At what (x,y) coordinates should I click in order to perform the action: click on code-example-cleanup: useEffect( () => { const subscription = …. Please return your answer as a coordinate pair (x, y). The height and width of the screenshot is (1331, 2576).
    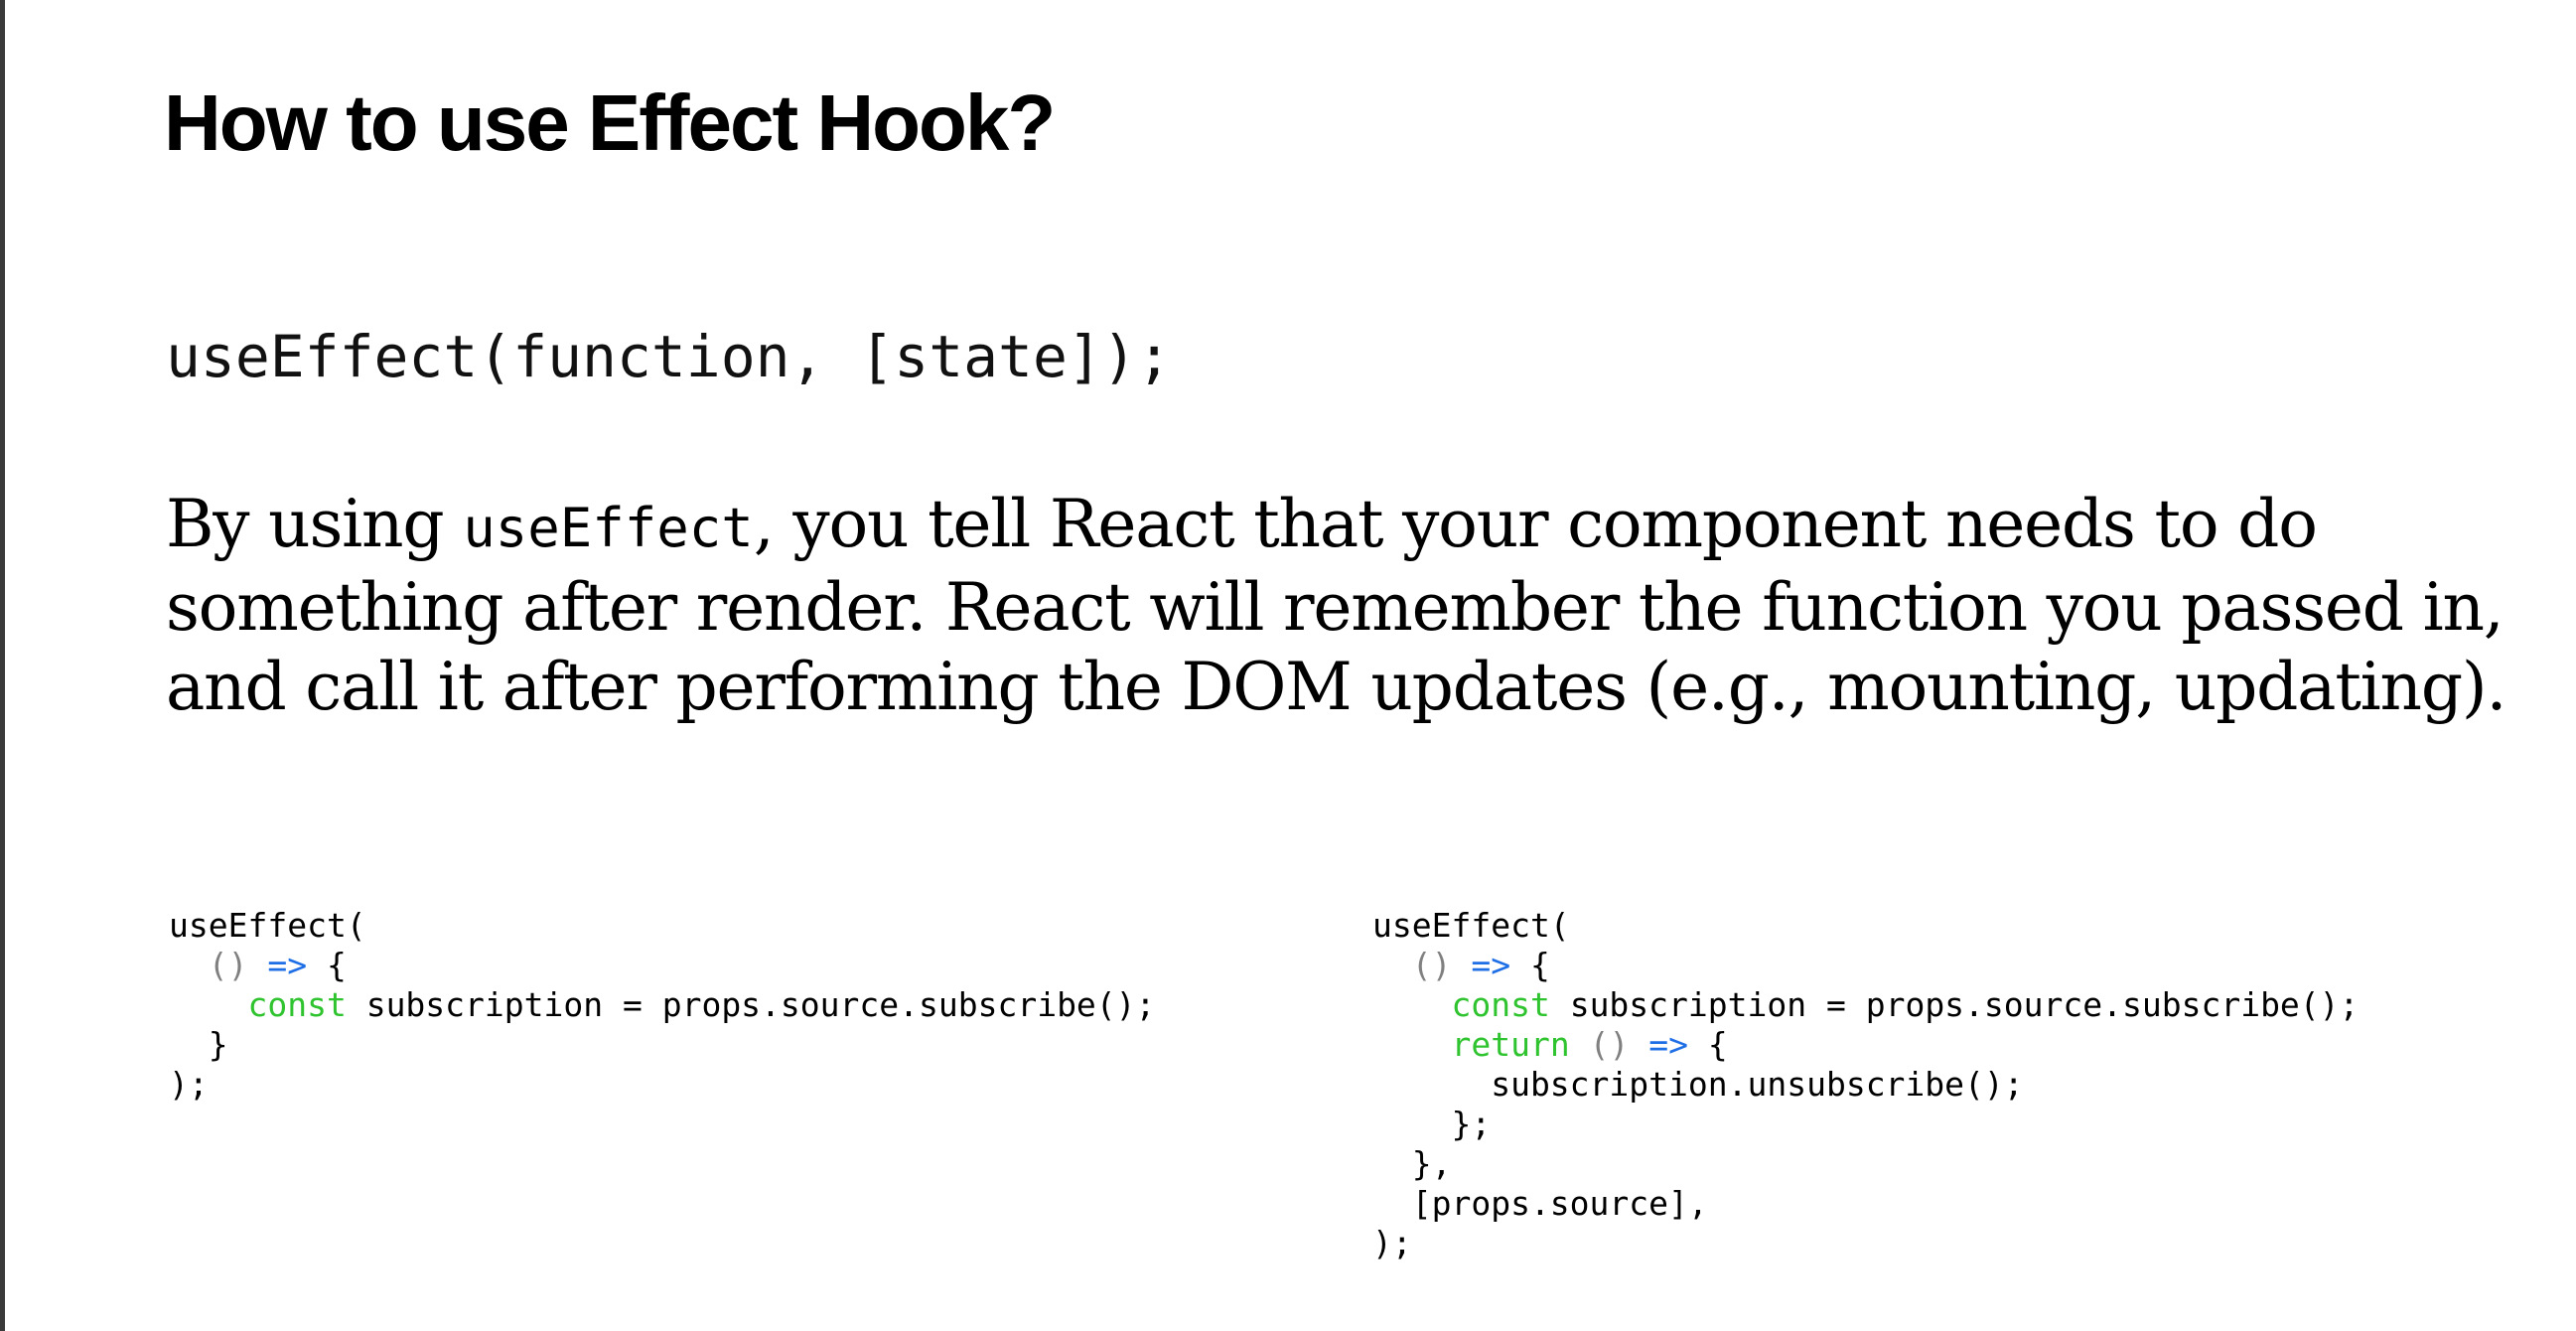
    Looking at the image, I should click on (1866, 1085).